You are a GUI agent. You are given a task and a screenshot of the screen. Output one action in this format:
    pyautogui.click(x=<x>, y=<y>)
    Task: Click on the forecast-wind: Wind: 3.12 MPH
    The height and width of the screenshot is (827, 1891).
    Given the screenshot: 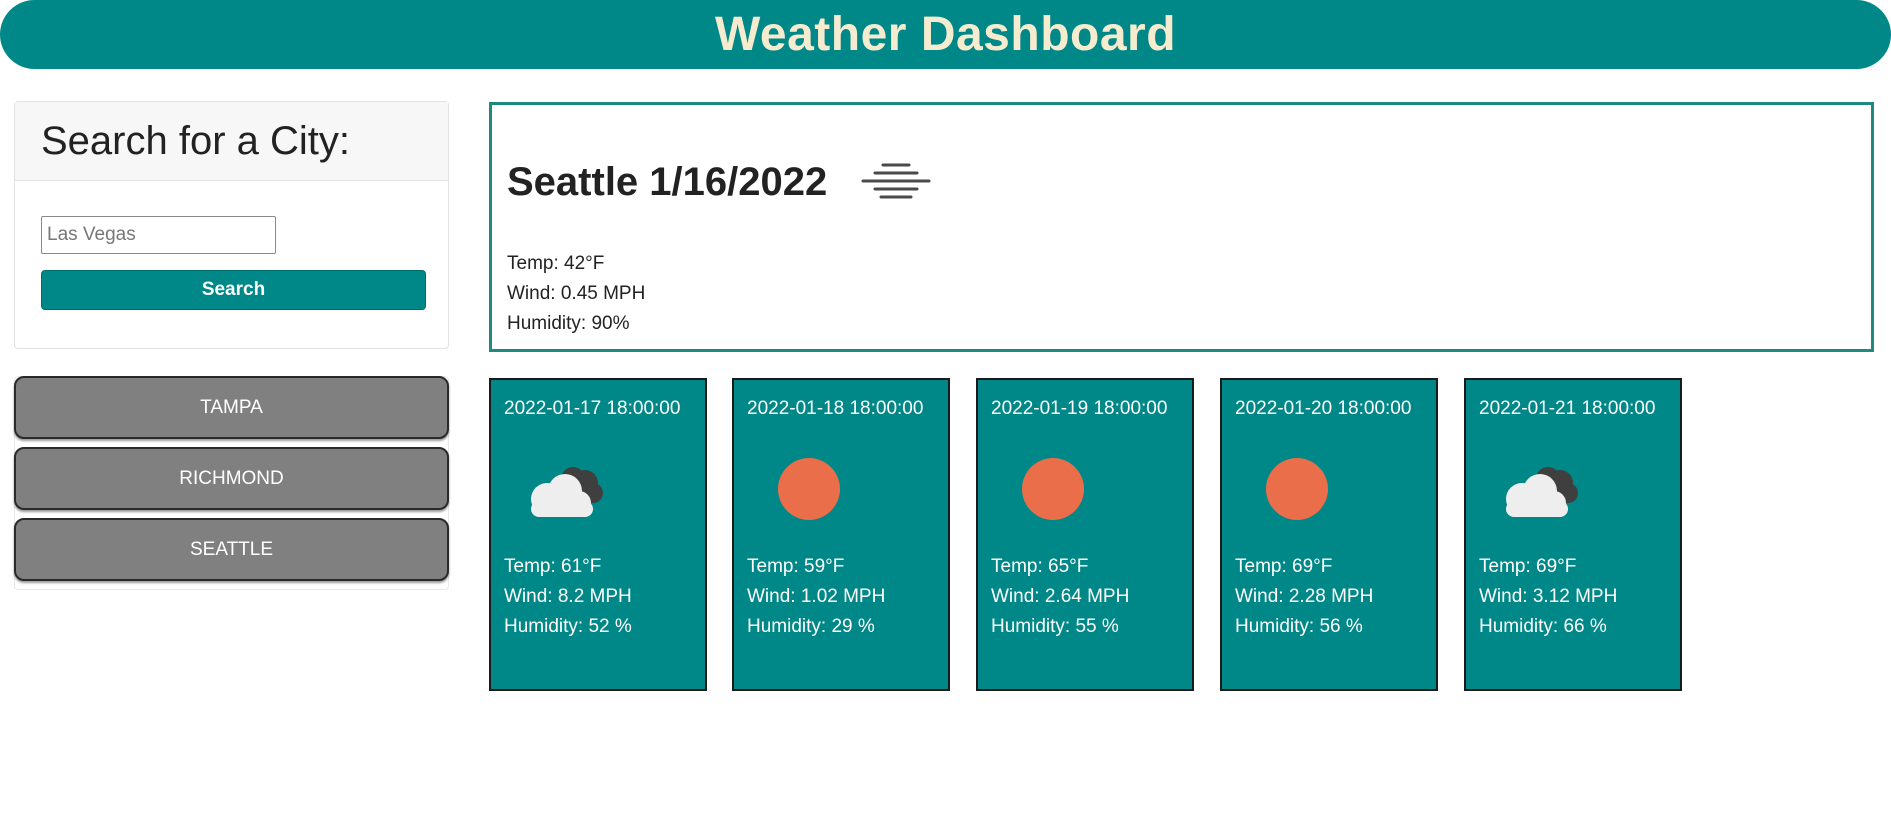 What is the action you would take?
    pyautogui.click(x=1548, y=596)
    